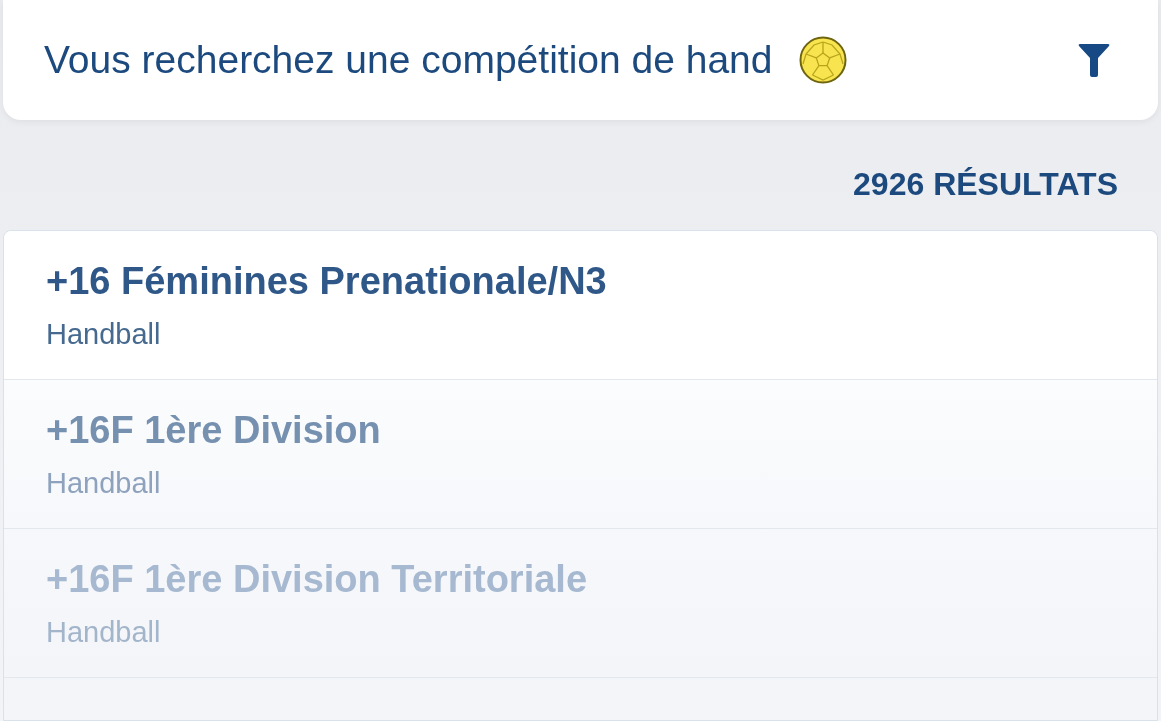  Describe the element at coordinates (213, 430) in the screenshot. I see `result-title: +16F 1ère Division` at that location.